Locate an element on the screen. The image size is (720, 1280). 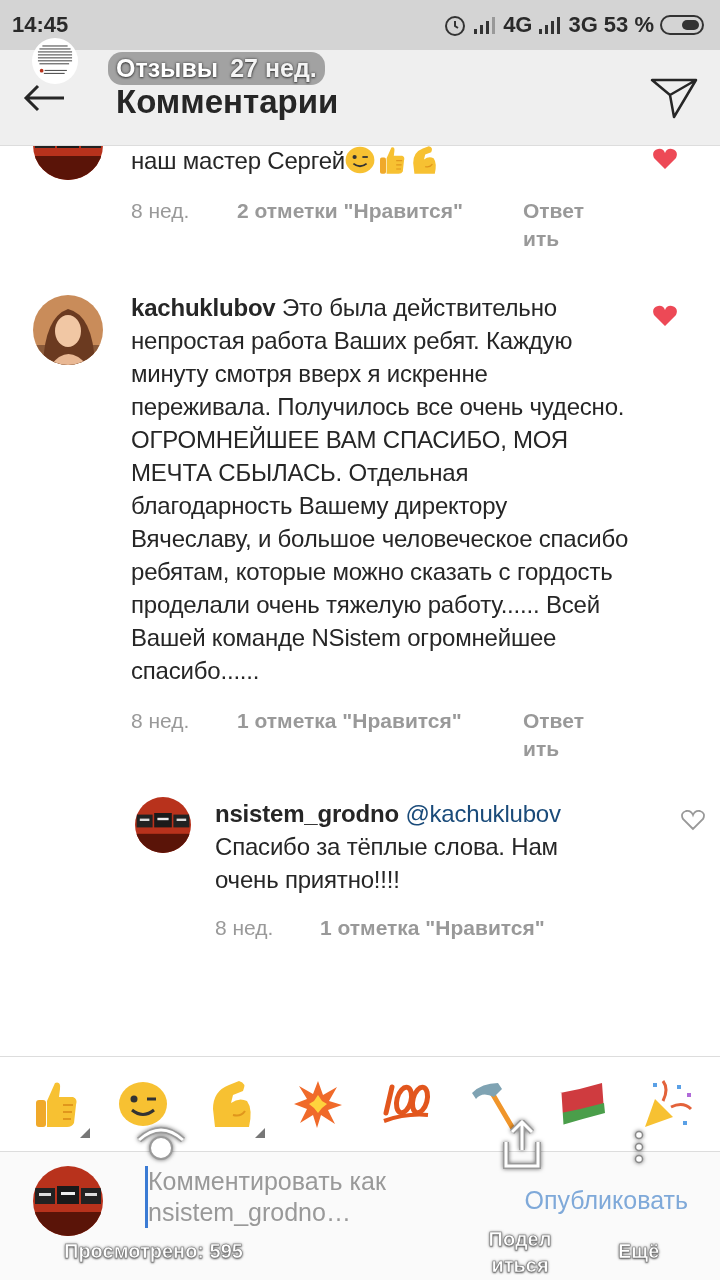
send-button is located at coordinates (674, 97).